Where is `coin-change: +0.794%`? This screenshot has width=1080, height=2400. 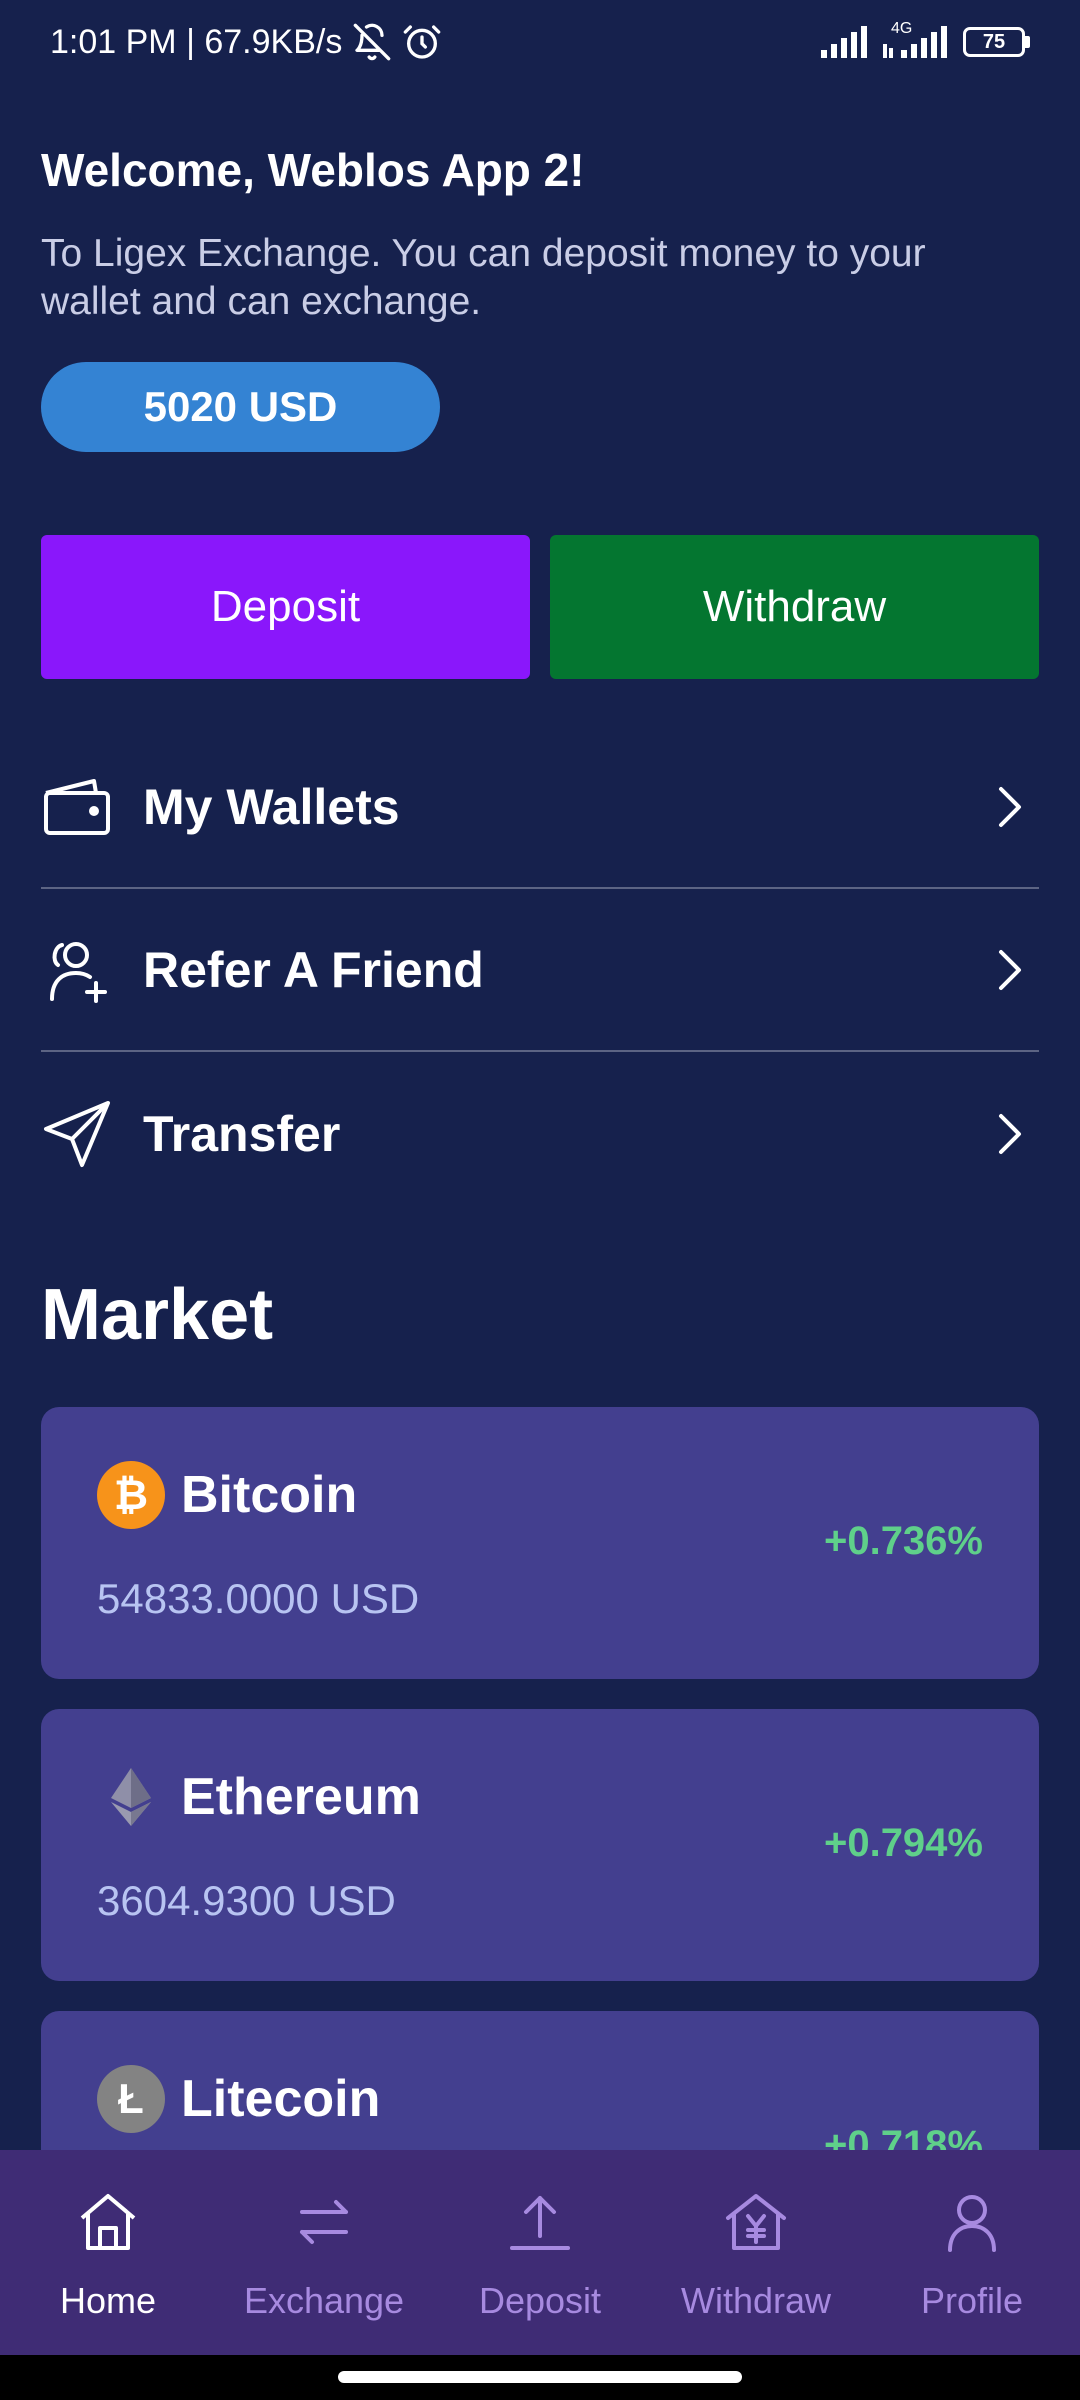 coin-change: +0.794% is located at coordinates (903, 1843).